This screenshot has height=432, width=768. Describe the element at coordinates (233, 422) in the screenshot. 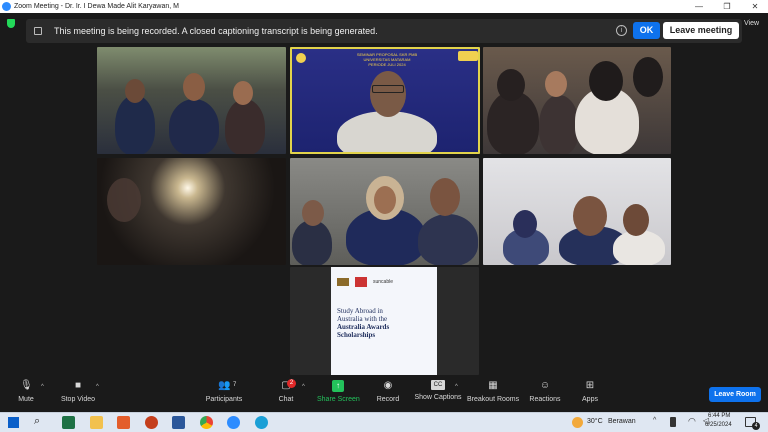

I see `zoom-taskbar-icon` at that location.